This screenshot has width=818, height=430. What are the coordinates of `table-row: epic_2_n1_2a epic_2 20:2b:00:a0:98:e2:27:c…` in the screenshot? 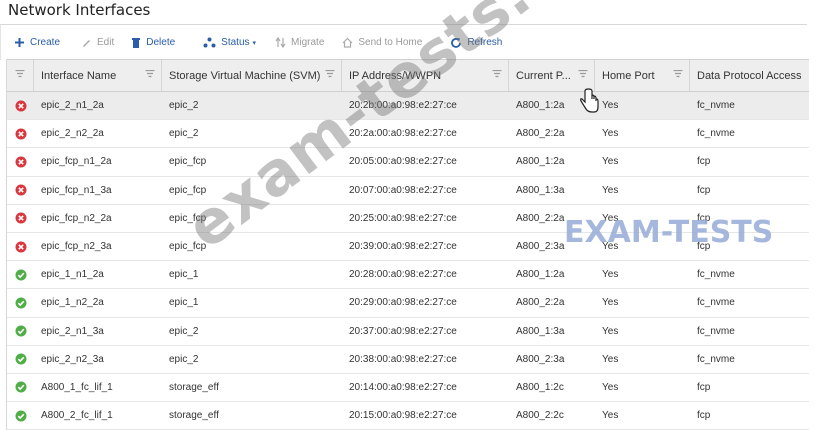 It's located at (408, 106).